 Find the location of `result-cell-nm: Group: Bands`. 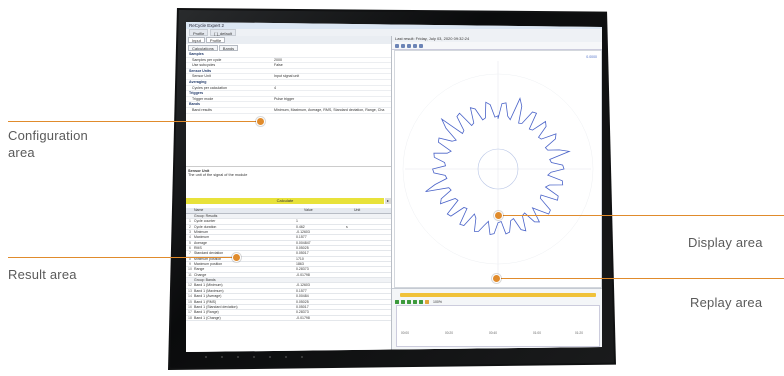

result-cell-nm: Group: Bands is located at coordinates (205, 280).